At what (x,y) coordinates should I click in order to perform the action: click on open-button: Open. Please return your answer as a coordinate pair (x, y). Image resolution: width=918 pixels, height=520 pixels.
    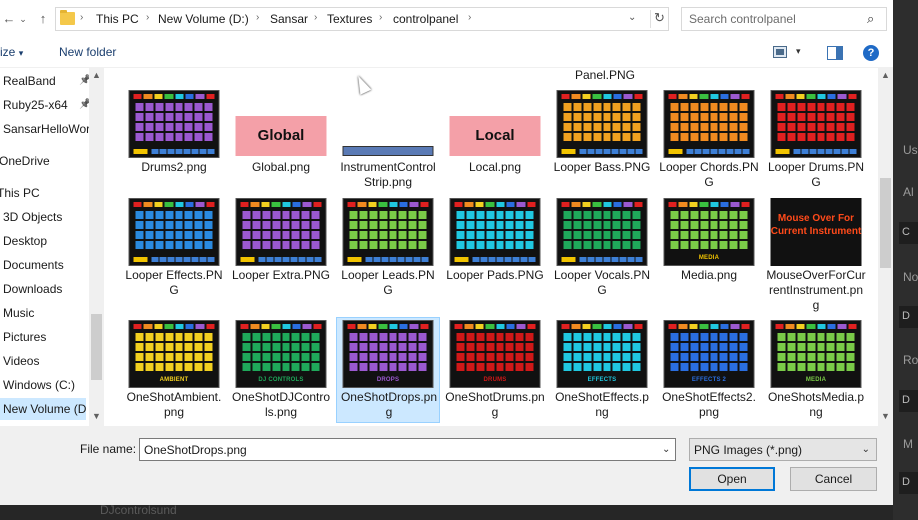
    Looking at the image, I should click on (732, 479).